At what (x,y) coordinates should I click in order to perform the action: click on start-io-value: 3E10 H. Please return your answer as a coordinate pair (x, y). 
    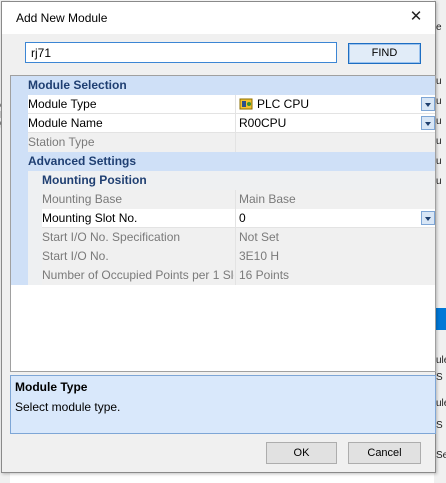
    Looking at the image, I should click on (259, 256).